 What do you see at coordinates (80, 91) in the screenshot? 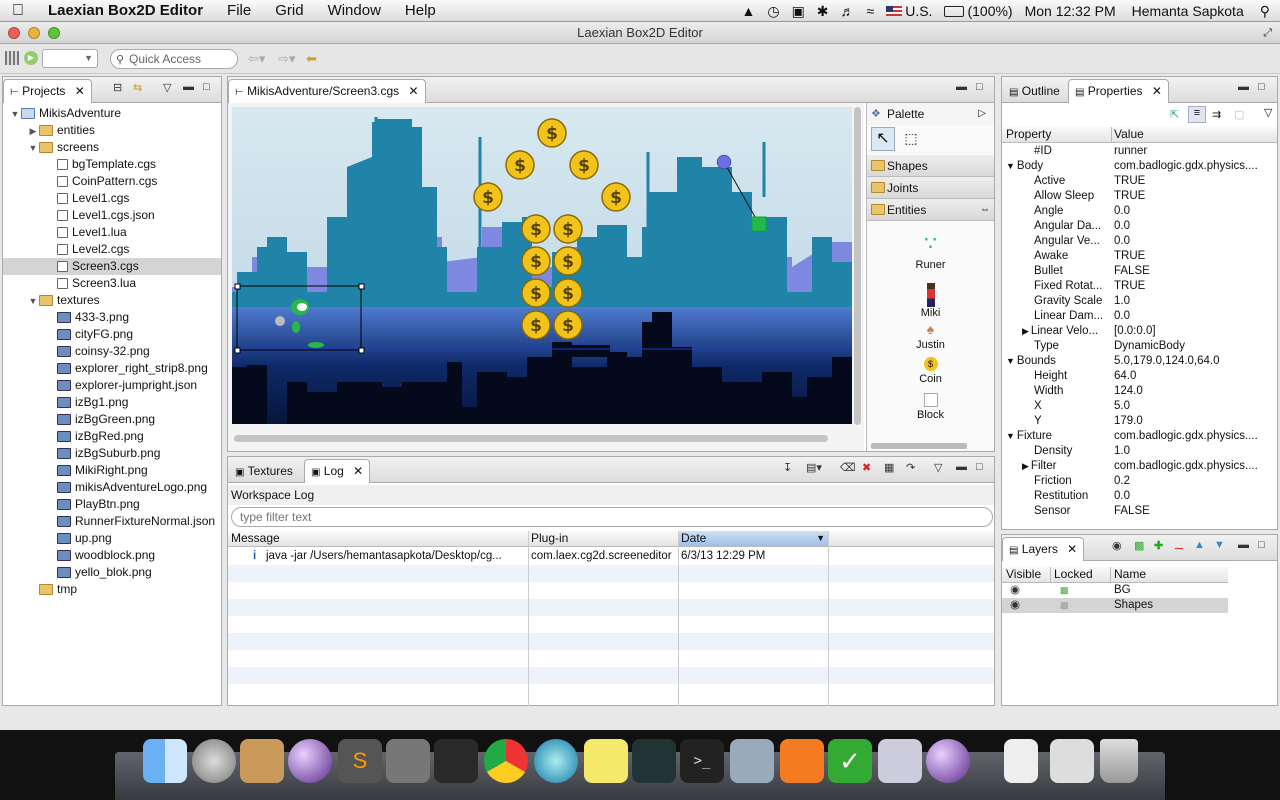
I see `close-icon: ✕` at bounding box center [80, 91].